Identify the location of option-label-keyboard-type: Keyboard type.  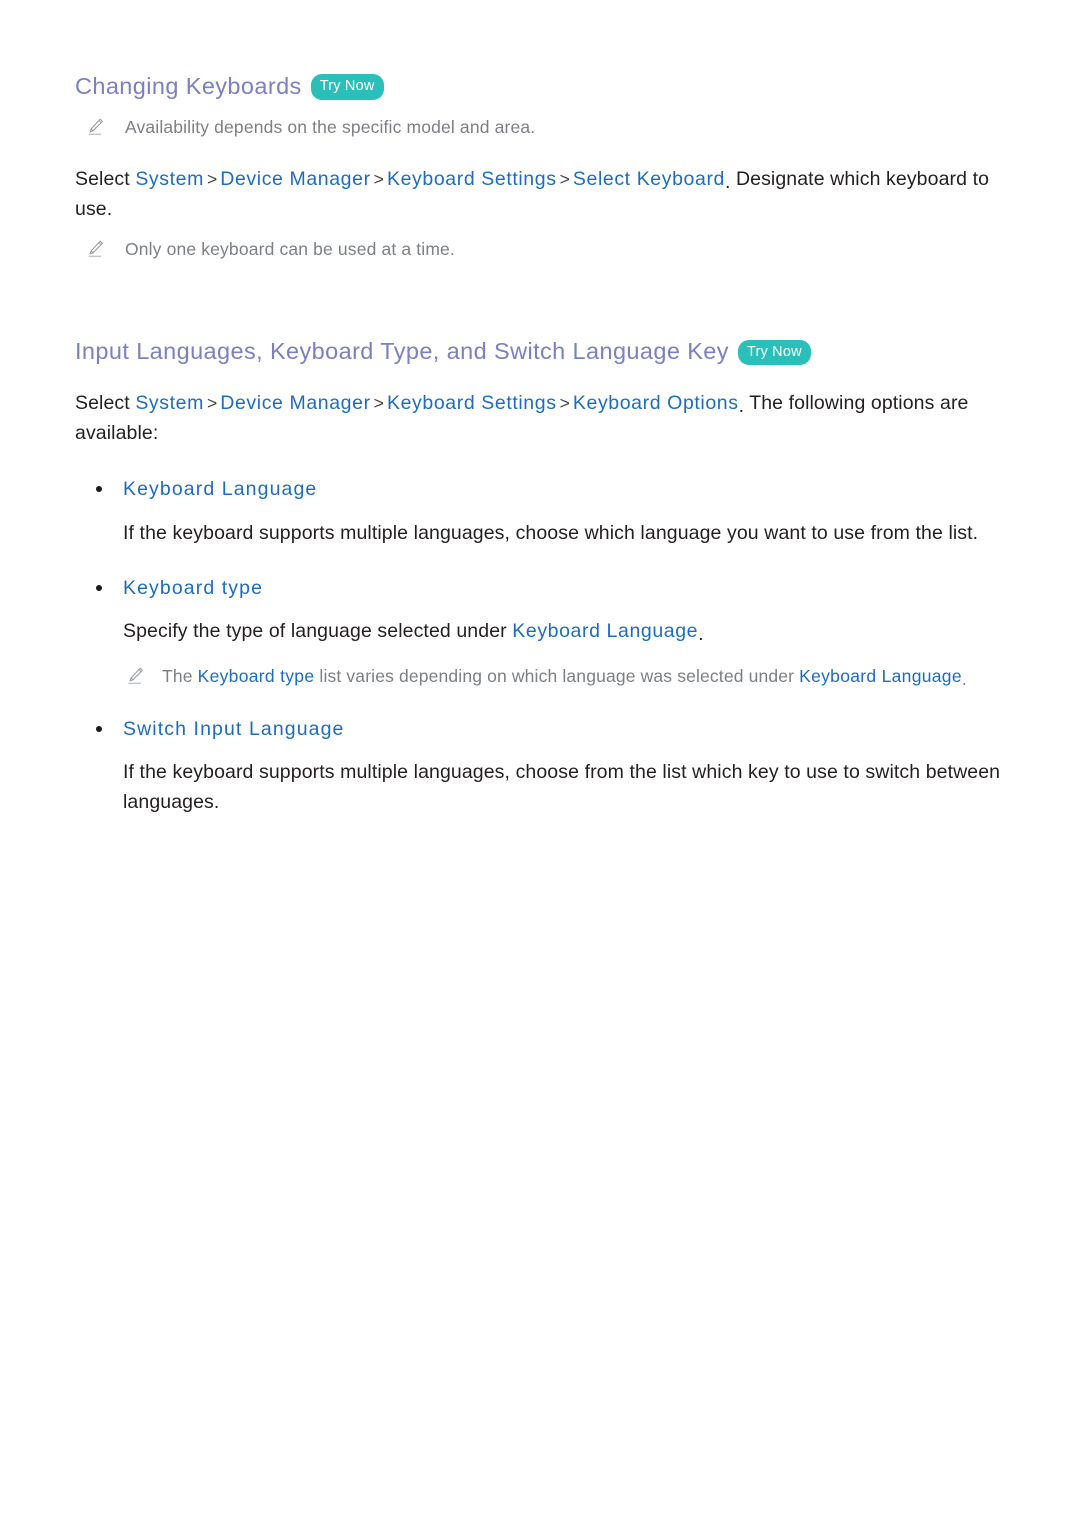
(193, 588).